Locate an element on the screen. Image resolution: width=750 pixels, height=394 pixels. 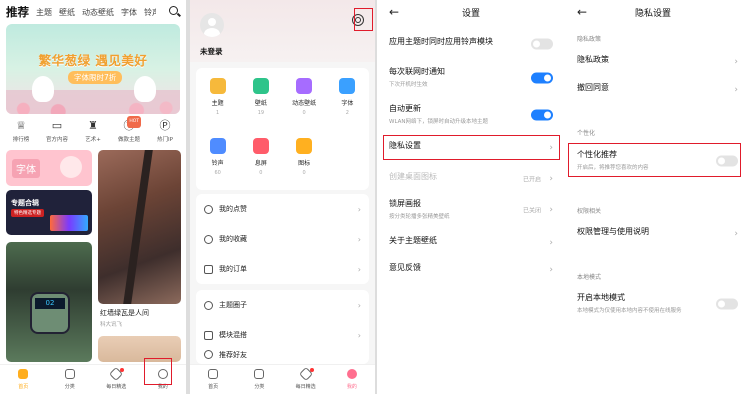
tab-wallpaper: 壁纸 is located at coordinates (67, 12).